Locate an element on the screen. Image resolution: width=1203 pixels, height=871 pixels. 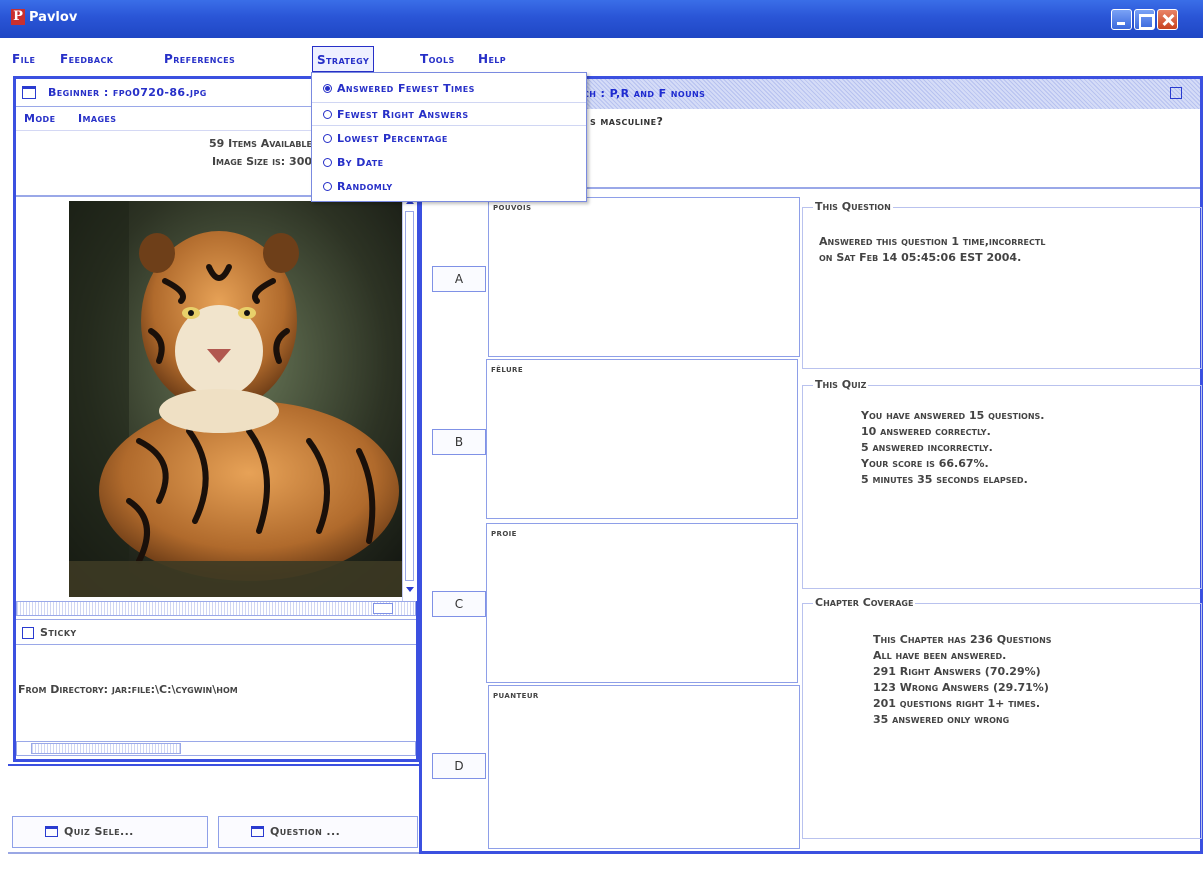
app-logo-icon: P is located at coordinates (18, 17).